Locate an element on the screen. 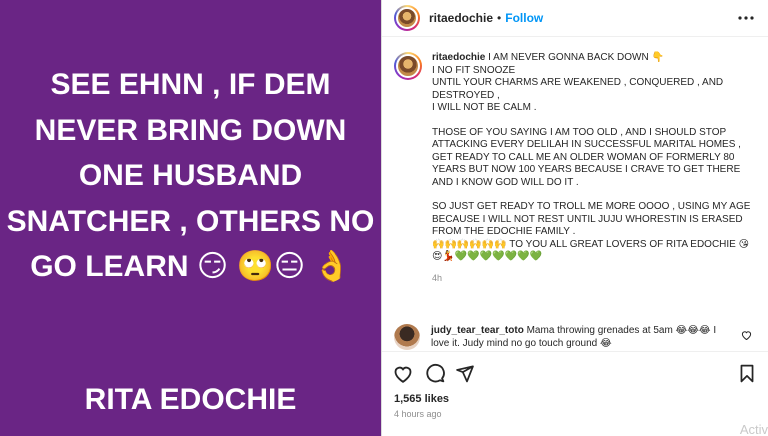 Image resolution: width=768 pixels, height=436 pixels. action-bar is located at coordinates (575, 371).